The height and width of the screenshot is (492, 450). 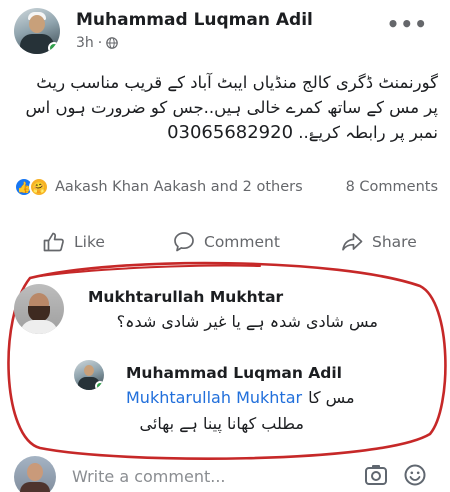 What do you see at coordinates (185, 297) in the screenshot?
I see `commenter-name: Mukhtarullah Mukhtar` at bounding box center [185, 297].